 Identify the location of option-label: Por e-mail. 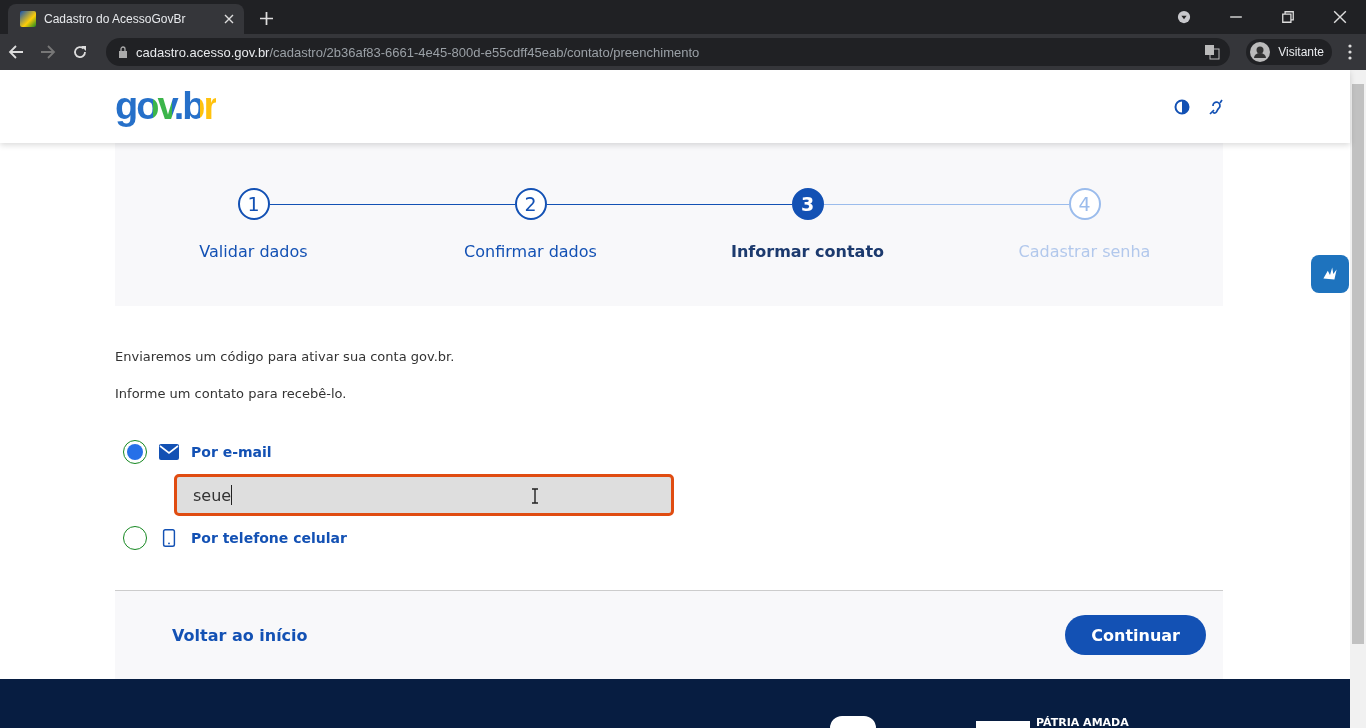
(231, 452).